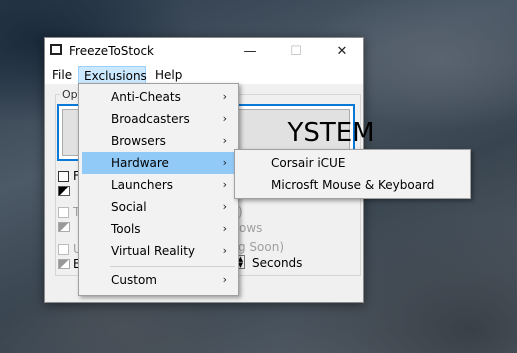 The width and height of the screenshot is (517, 353). What do you see at coordinates (296, 51) in the screenshot?
I see `maximize-button: ☐` at bounding box center [296, 51].